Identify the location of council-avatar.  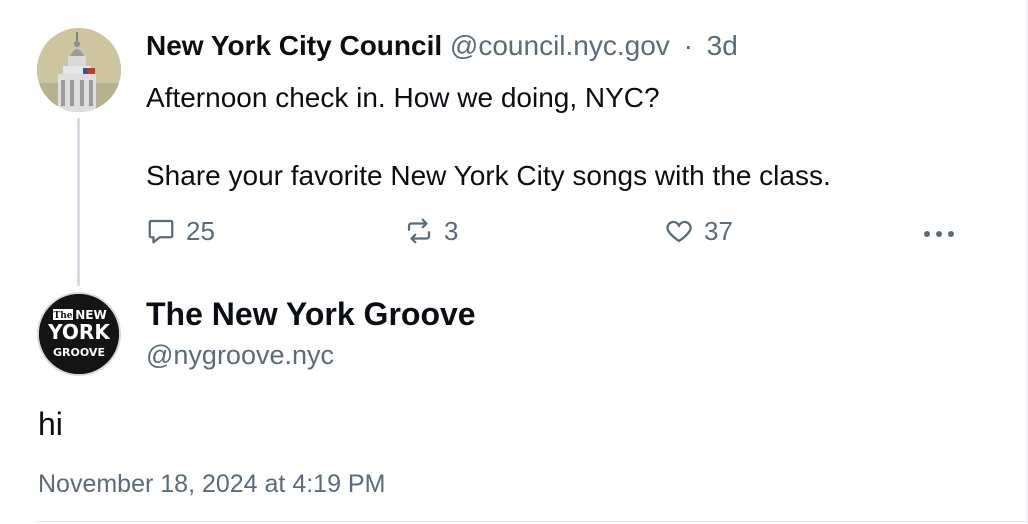
(79, 70).